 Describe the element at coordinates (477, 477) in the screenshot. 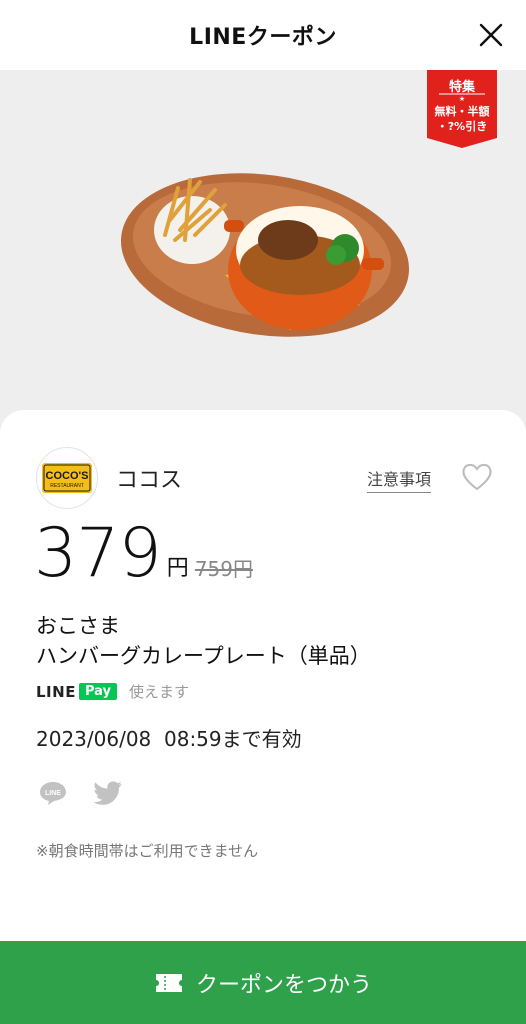

I see `favorite-heart-icon` at that location.